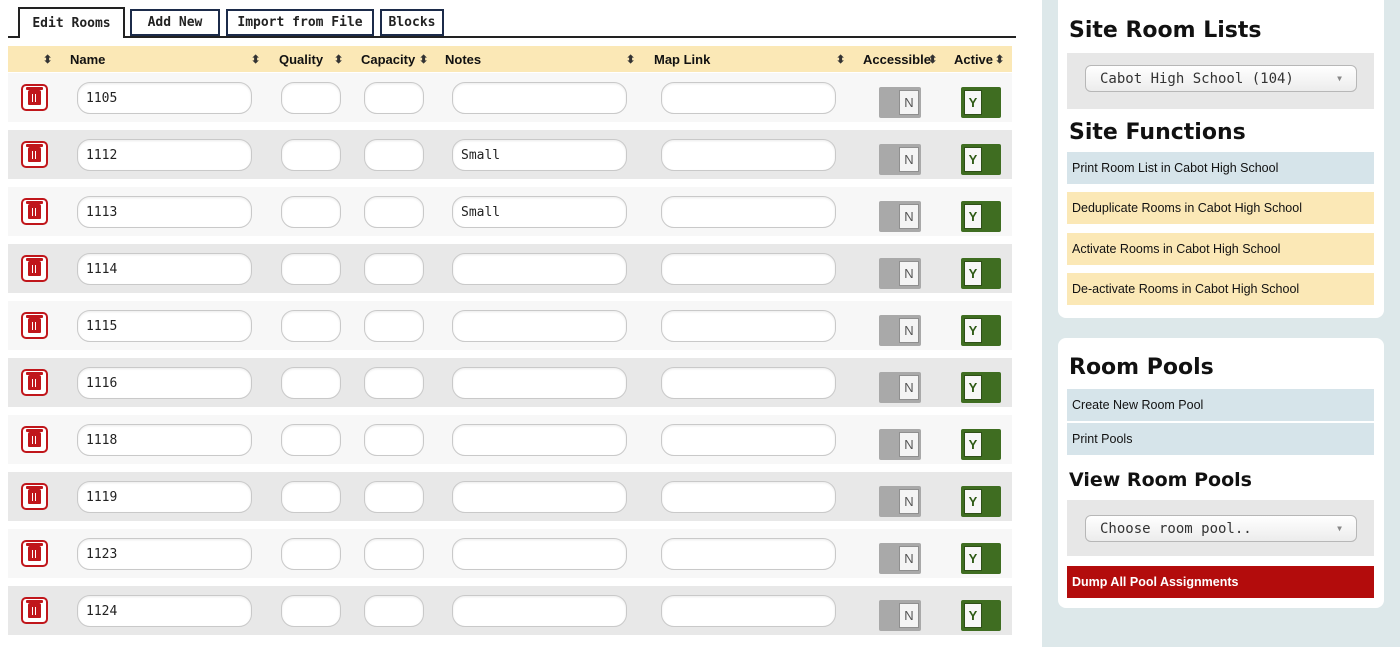 Image resolution: width=1400 pixels, height=647 pixels. I want to click on sort-icon-delete: ⬍, so click(47, 59).